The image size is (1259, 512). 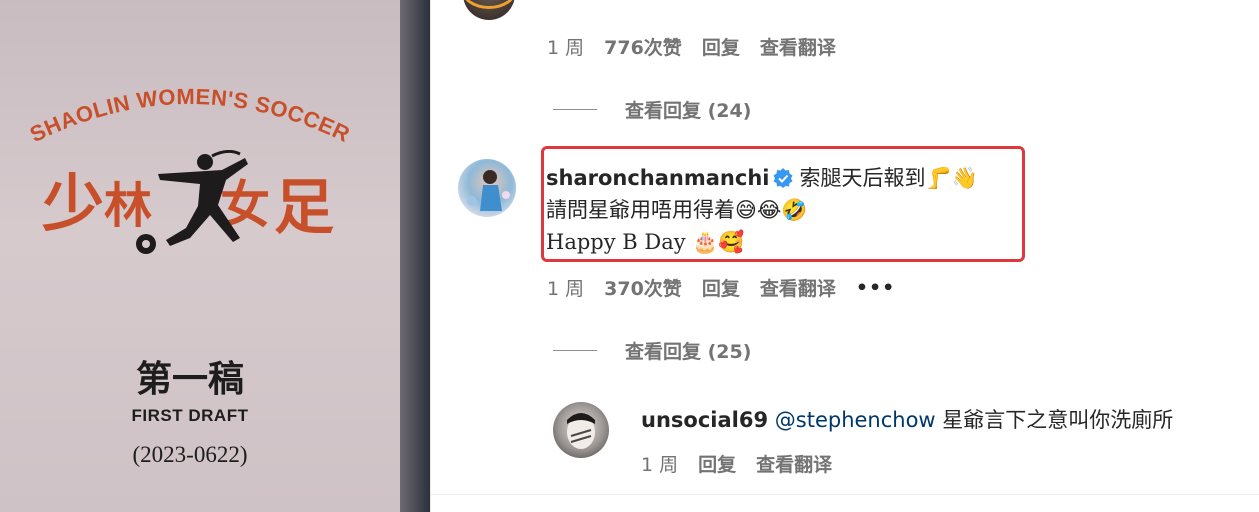 What do you see at coordinates (845, 494) in the screenshot?
I see `bottom-divider` at bounding box center [845, 494].